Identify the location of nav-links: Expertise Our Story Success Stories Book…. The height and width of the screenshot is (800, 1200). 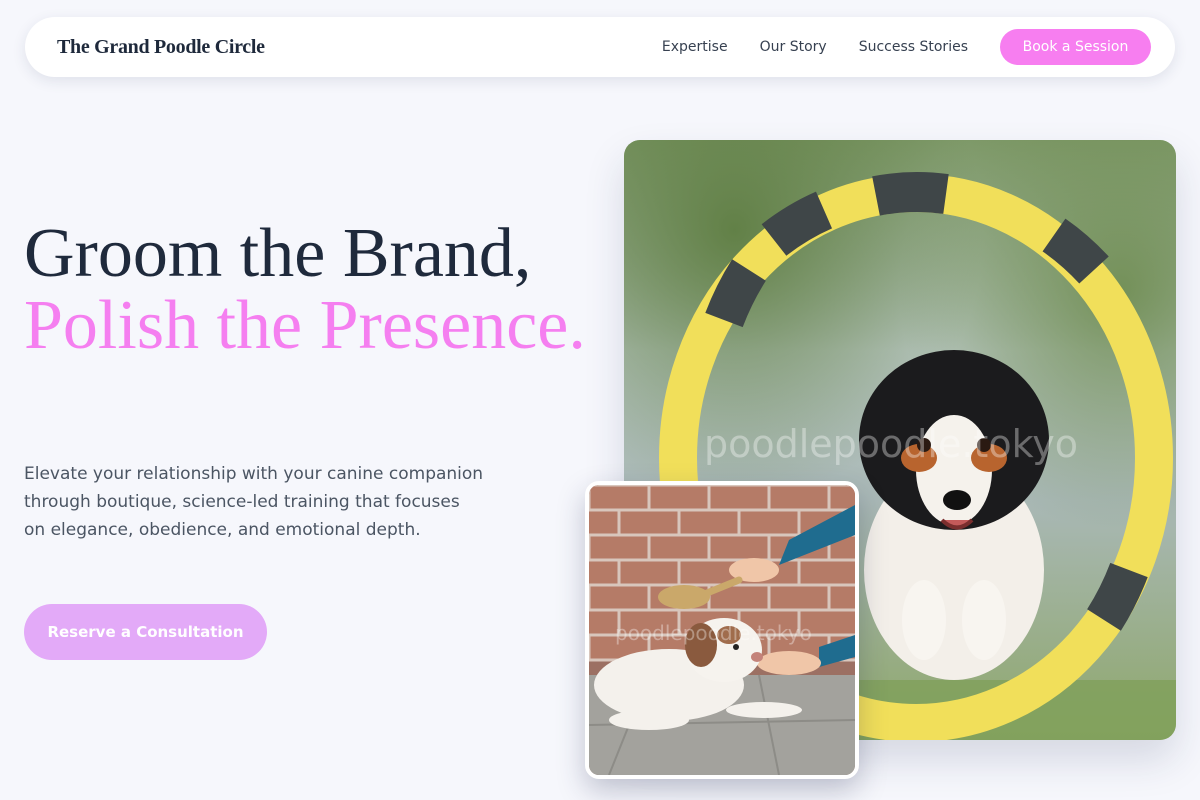
(906, 47).